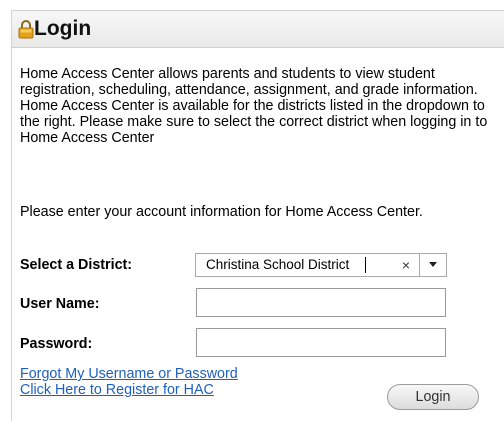 Image resolution: width=504 pixels, height=421 pixels. I want to click on password-label: Password:, so click(56, 344).